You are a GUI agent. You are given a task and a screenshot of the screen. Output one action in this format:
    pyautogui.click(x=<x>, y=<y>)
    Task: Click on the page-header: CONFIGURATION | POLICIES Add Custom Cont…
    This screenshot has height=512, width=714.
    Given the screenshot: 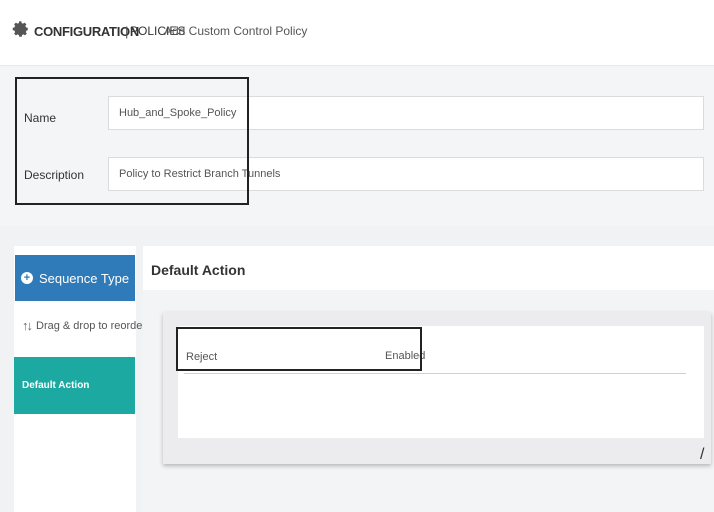 What is the action you would take?
    pyautogui.click(x=357, y=33)
    